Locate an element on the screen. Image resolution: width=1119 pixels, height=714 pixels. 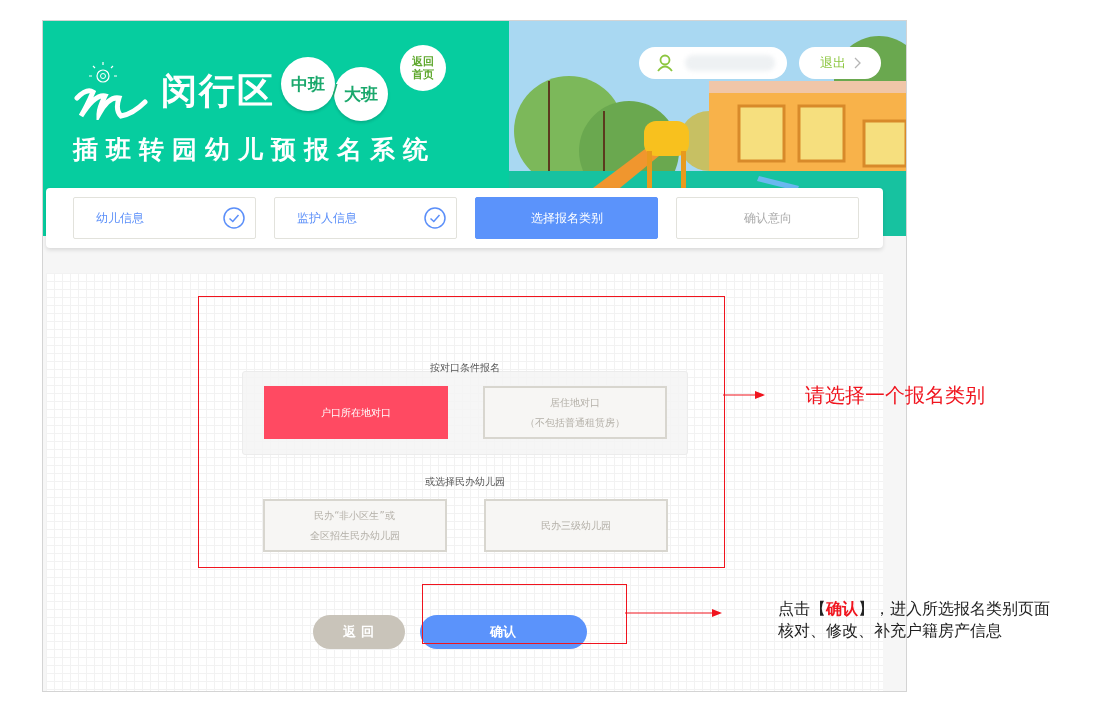
step-tab: 确认意向 is located at coordinates (767, 218).